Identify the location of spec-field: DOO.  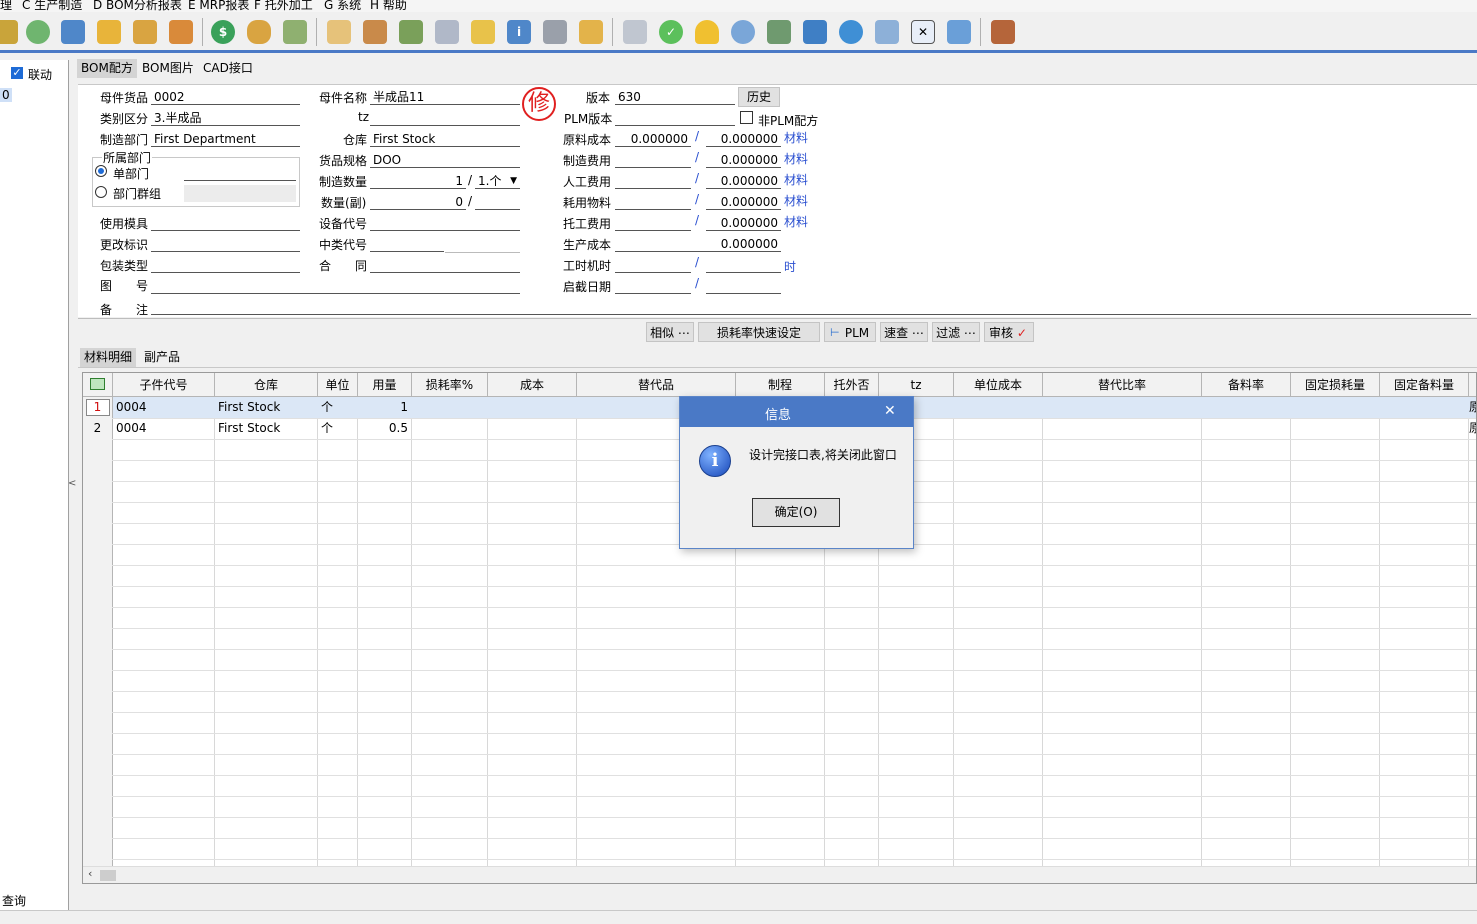
(445, 160).